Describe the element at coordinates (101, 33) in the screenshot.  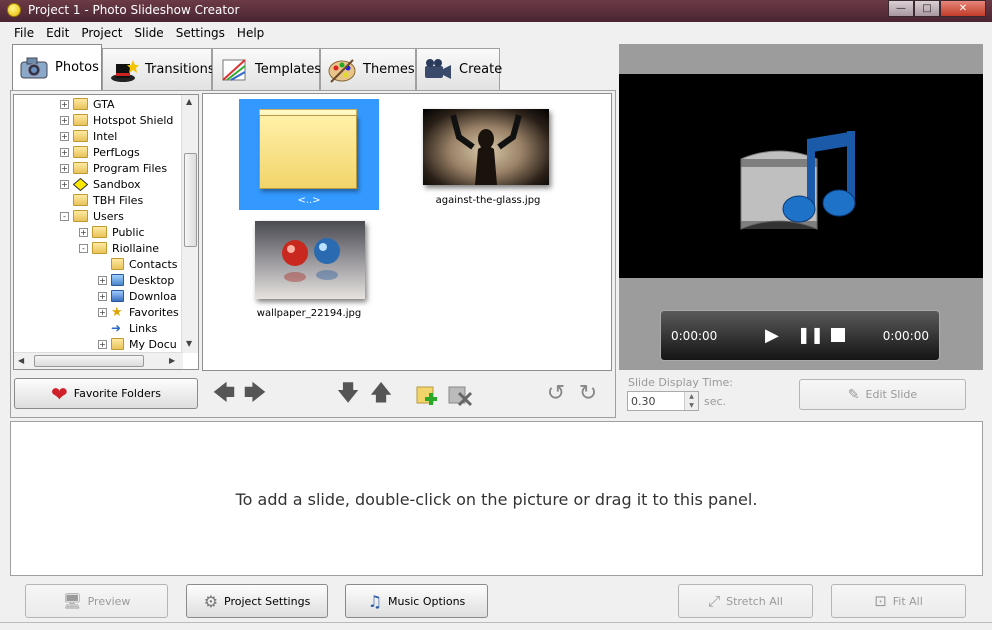
I see `menu-project: Project` at that location.